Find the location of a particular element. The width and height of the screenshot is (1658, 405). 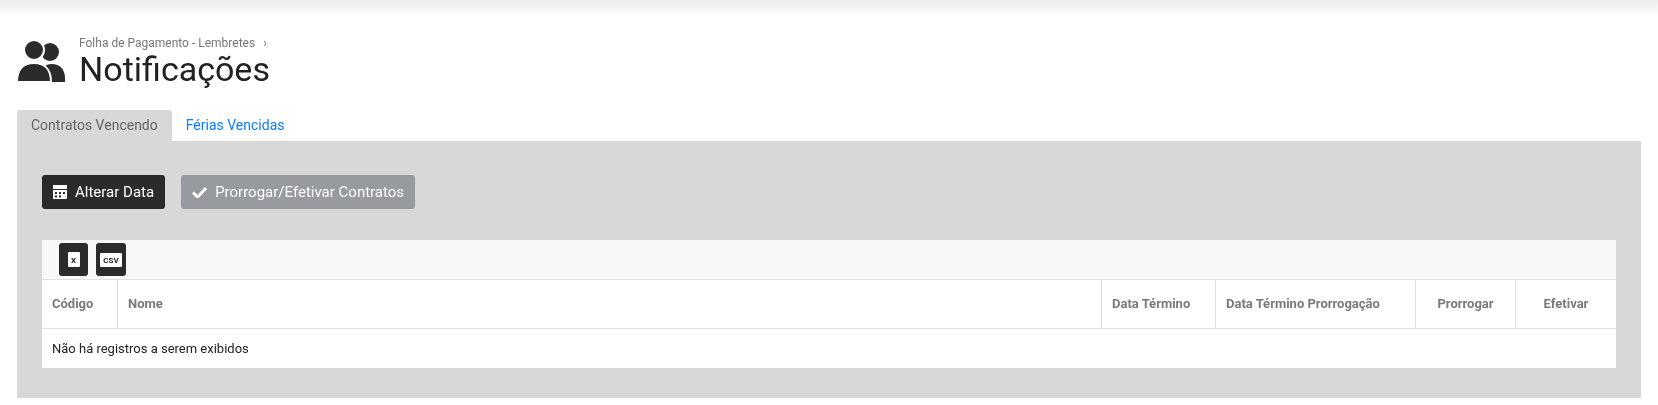

tab: Contratos Vencendo is located at coordinates (94, 125).